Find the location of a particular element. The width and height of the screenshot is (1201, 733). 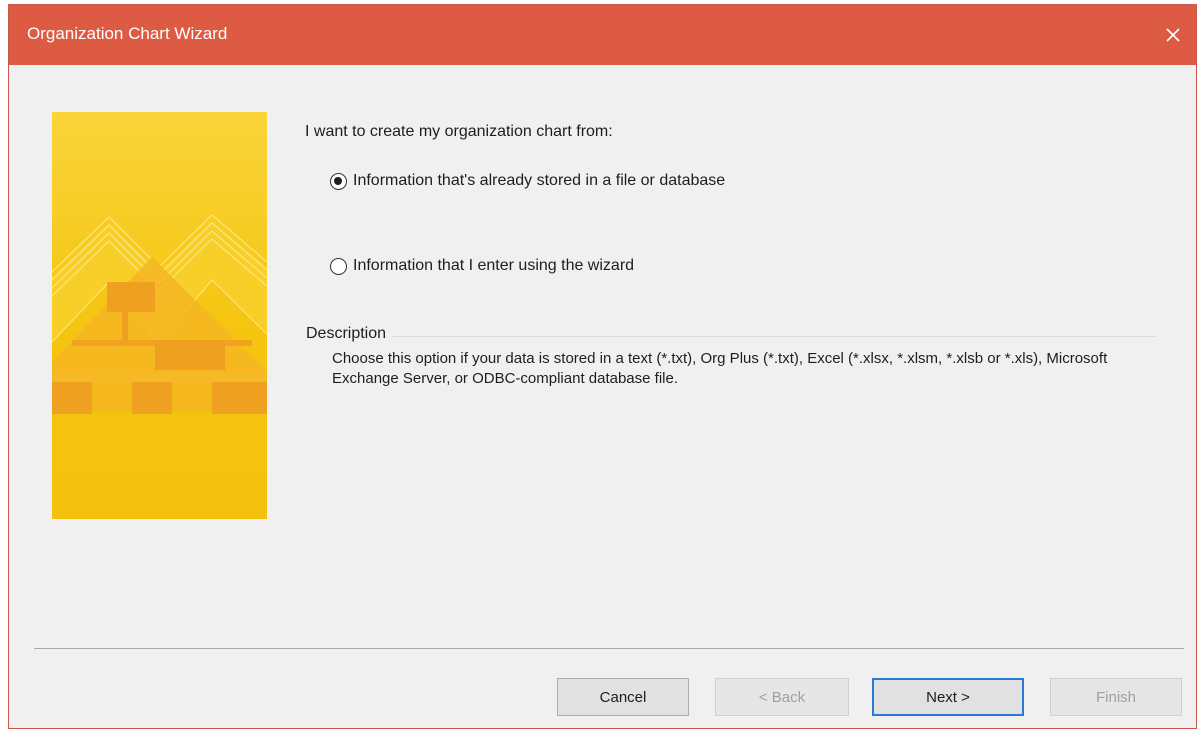

description-divider is located at coordinates (731, 336).